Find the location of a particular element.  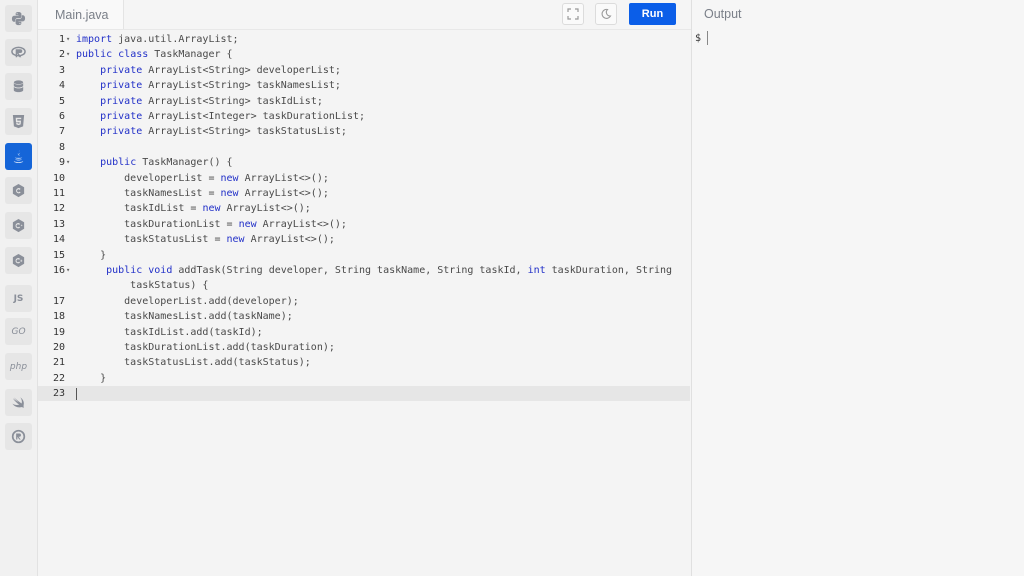

line-number: 2 is located at coordinates (61, 55).